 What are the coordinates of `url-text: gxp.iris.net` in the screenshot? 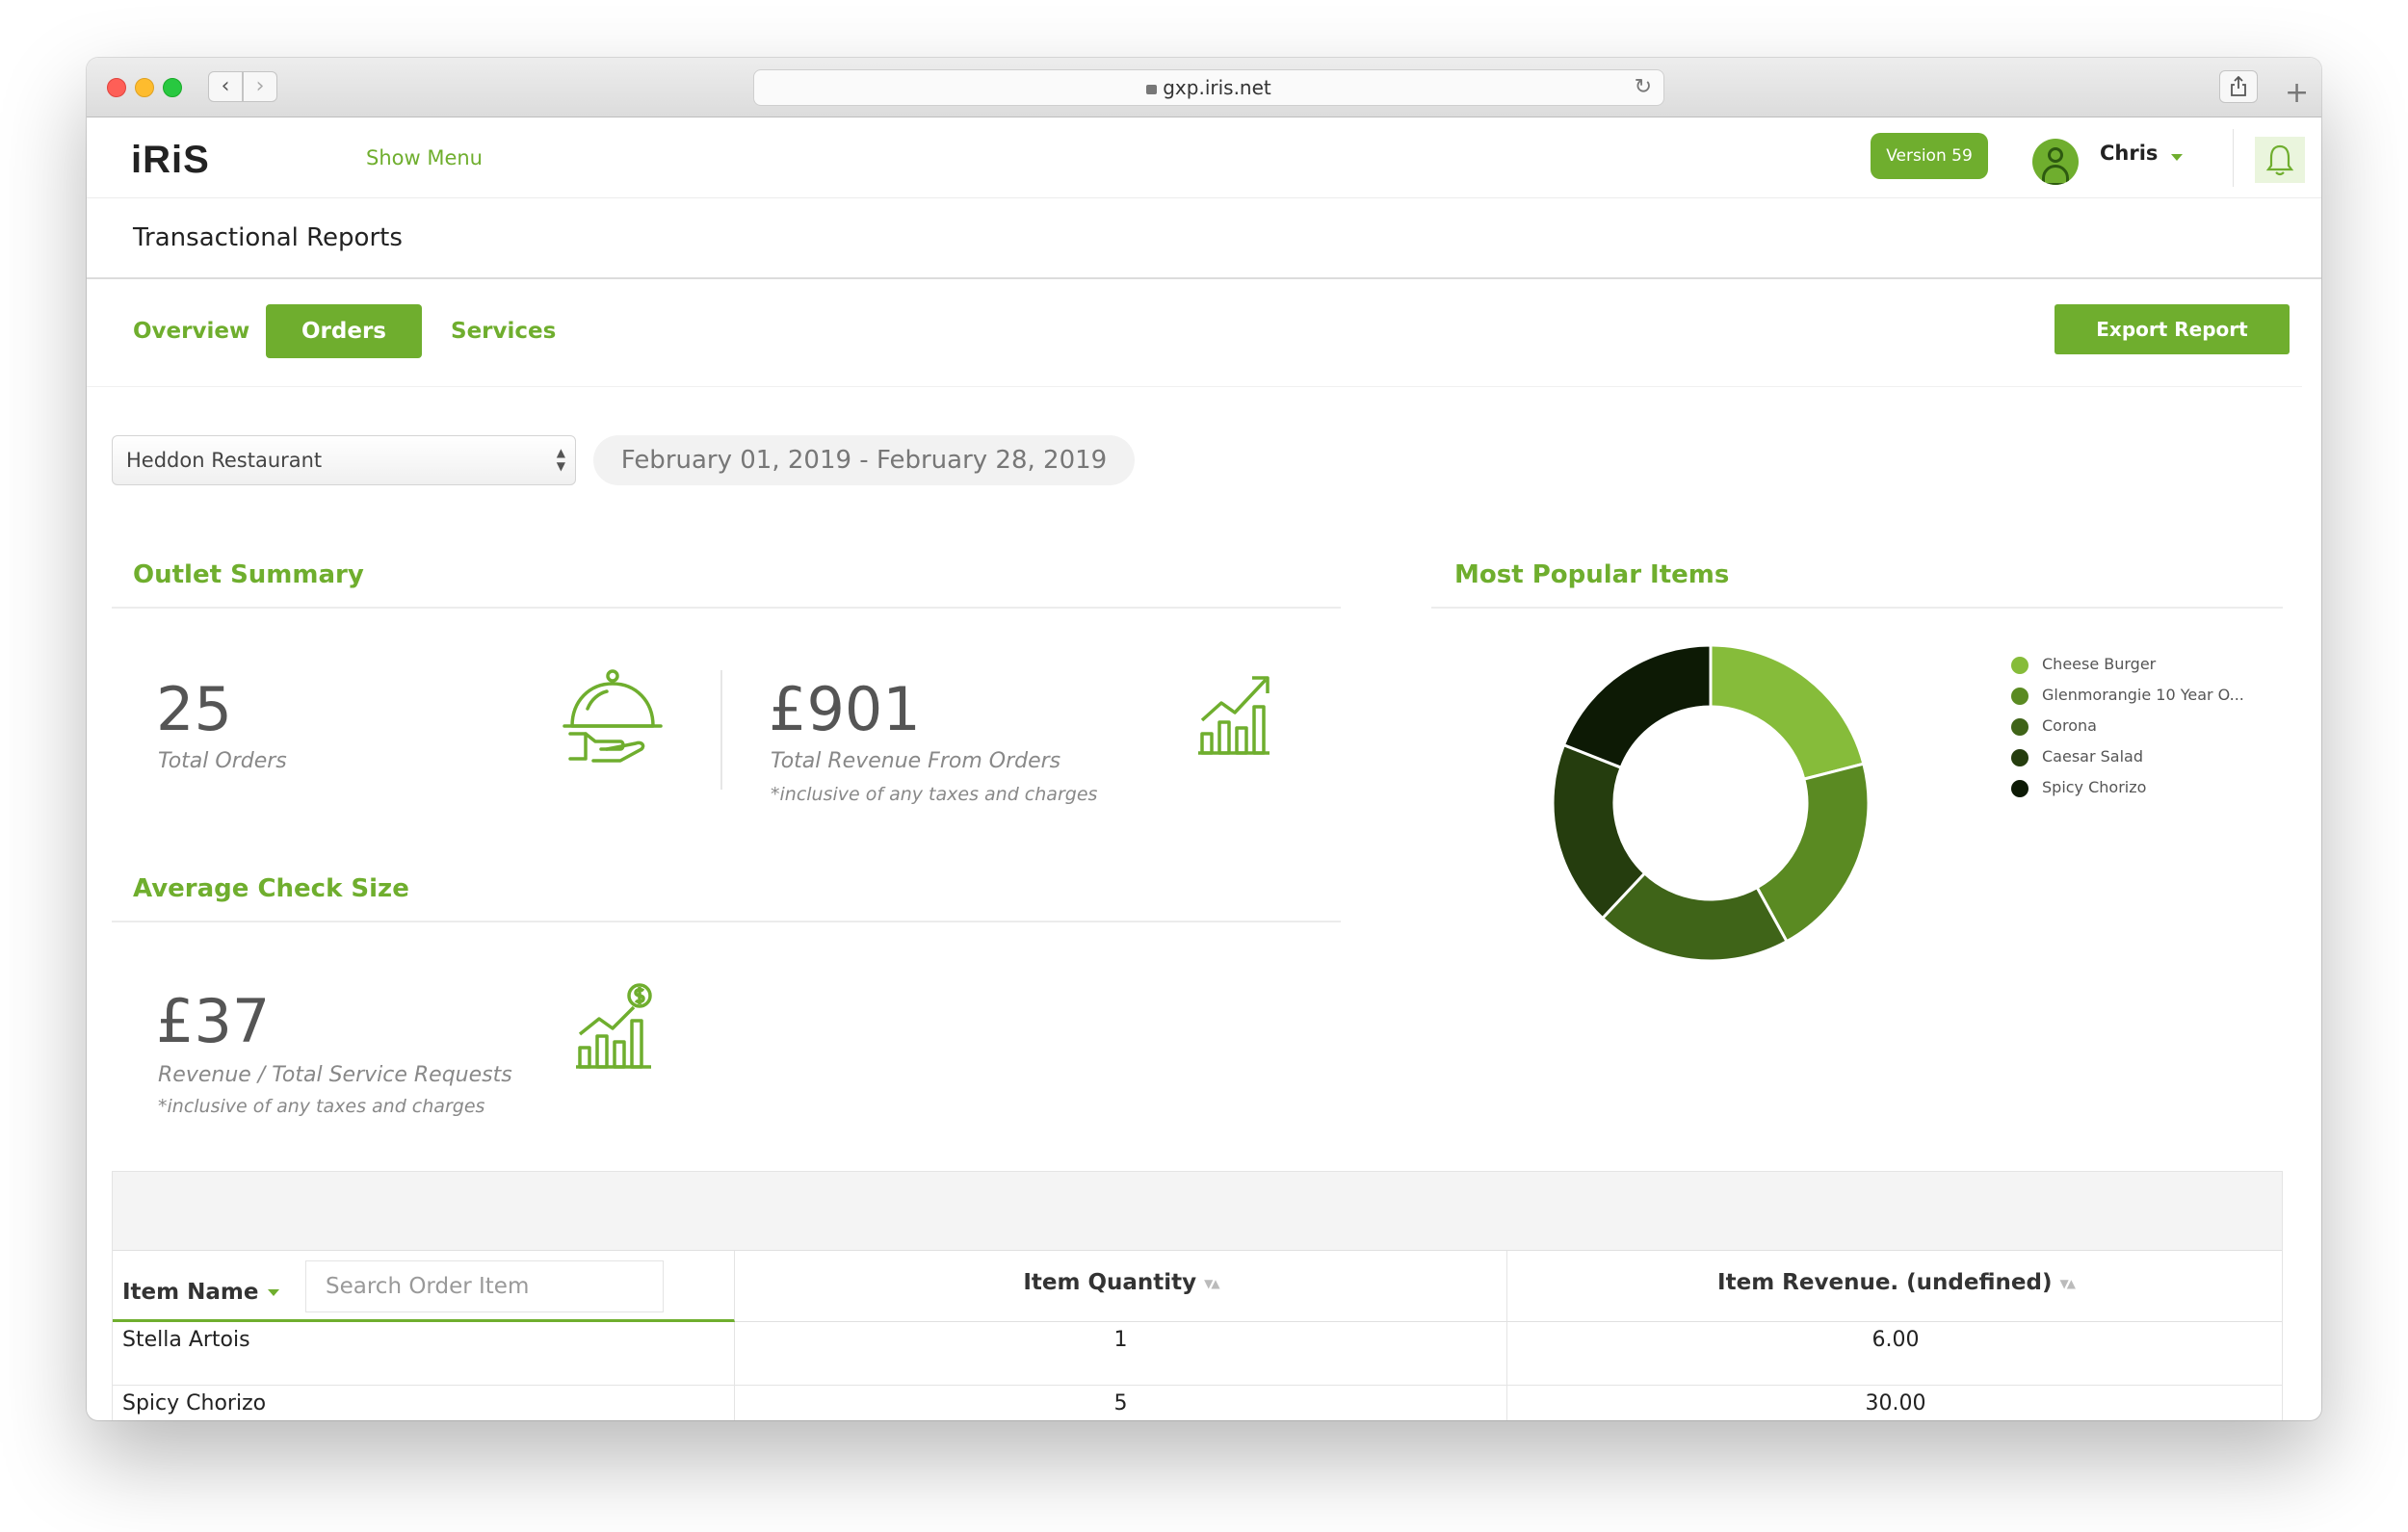 It's located at (1217, 87).